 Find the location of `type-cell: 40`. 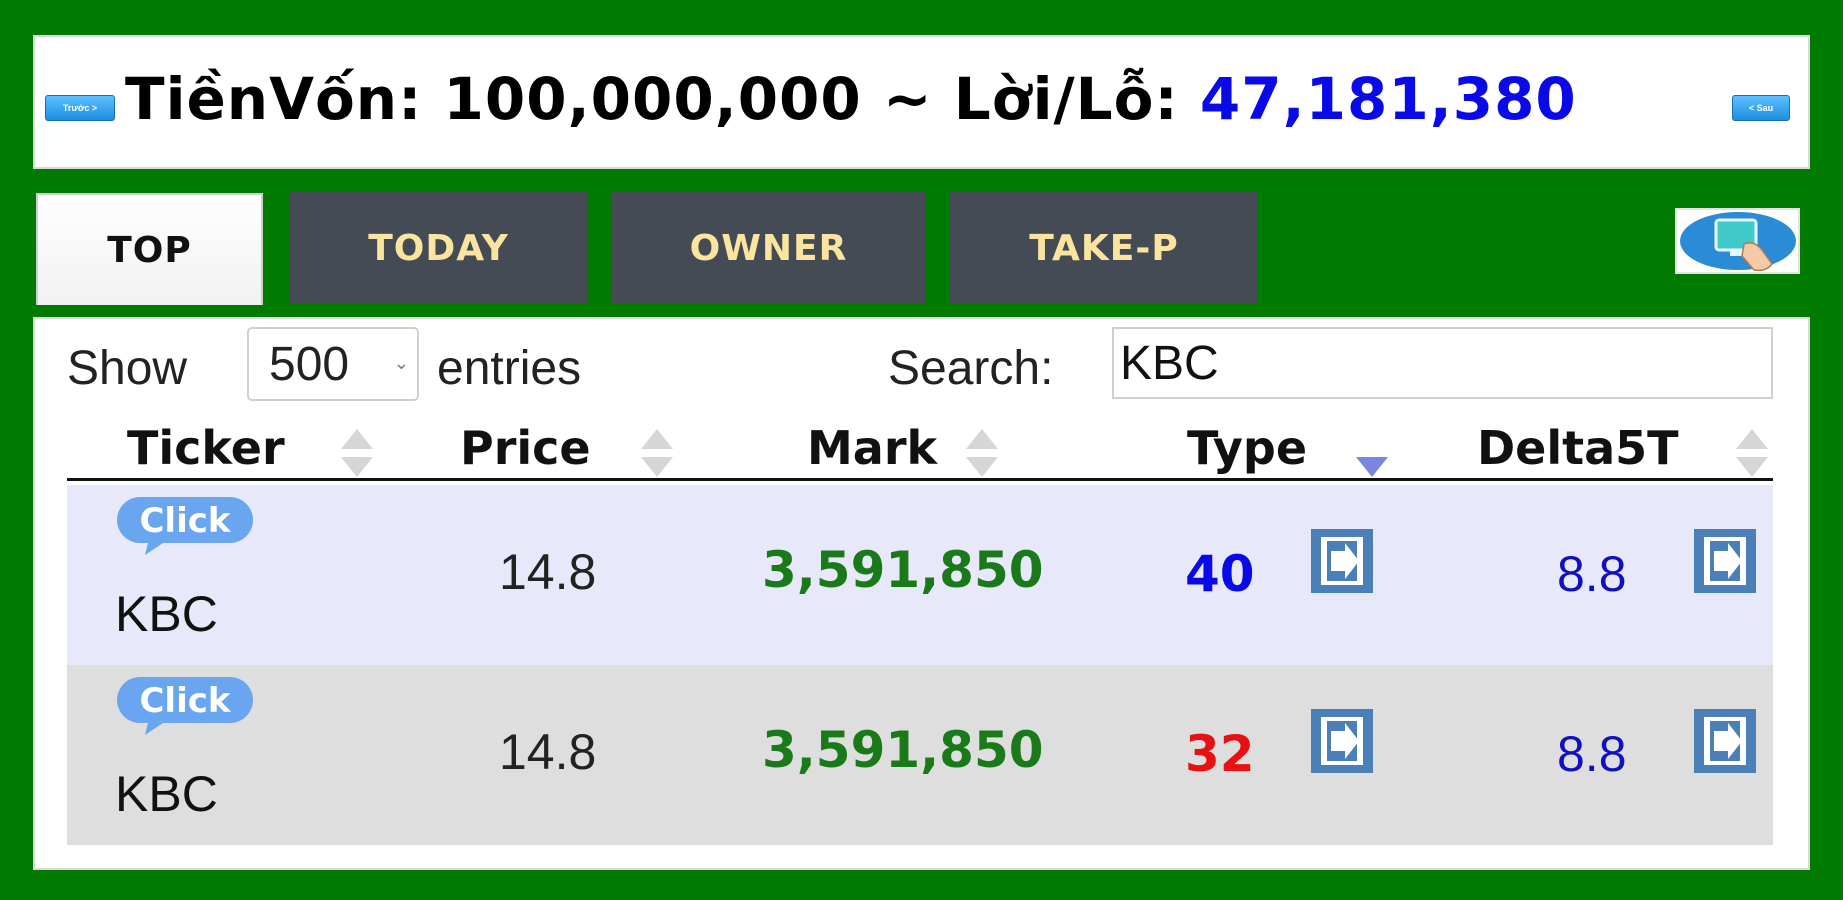

type-cell: 40 is located at coordinates (1220, 574).